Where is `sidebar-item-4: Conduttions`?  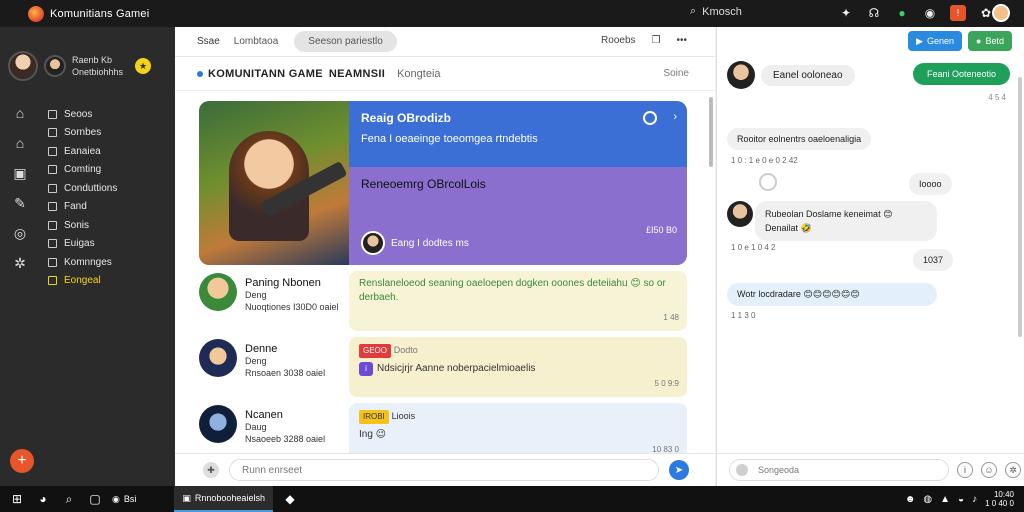 sidebar-item-4: Conduttions is located at coordinates (82, 188).